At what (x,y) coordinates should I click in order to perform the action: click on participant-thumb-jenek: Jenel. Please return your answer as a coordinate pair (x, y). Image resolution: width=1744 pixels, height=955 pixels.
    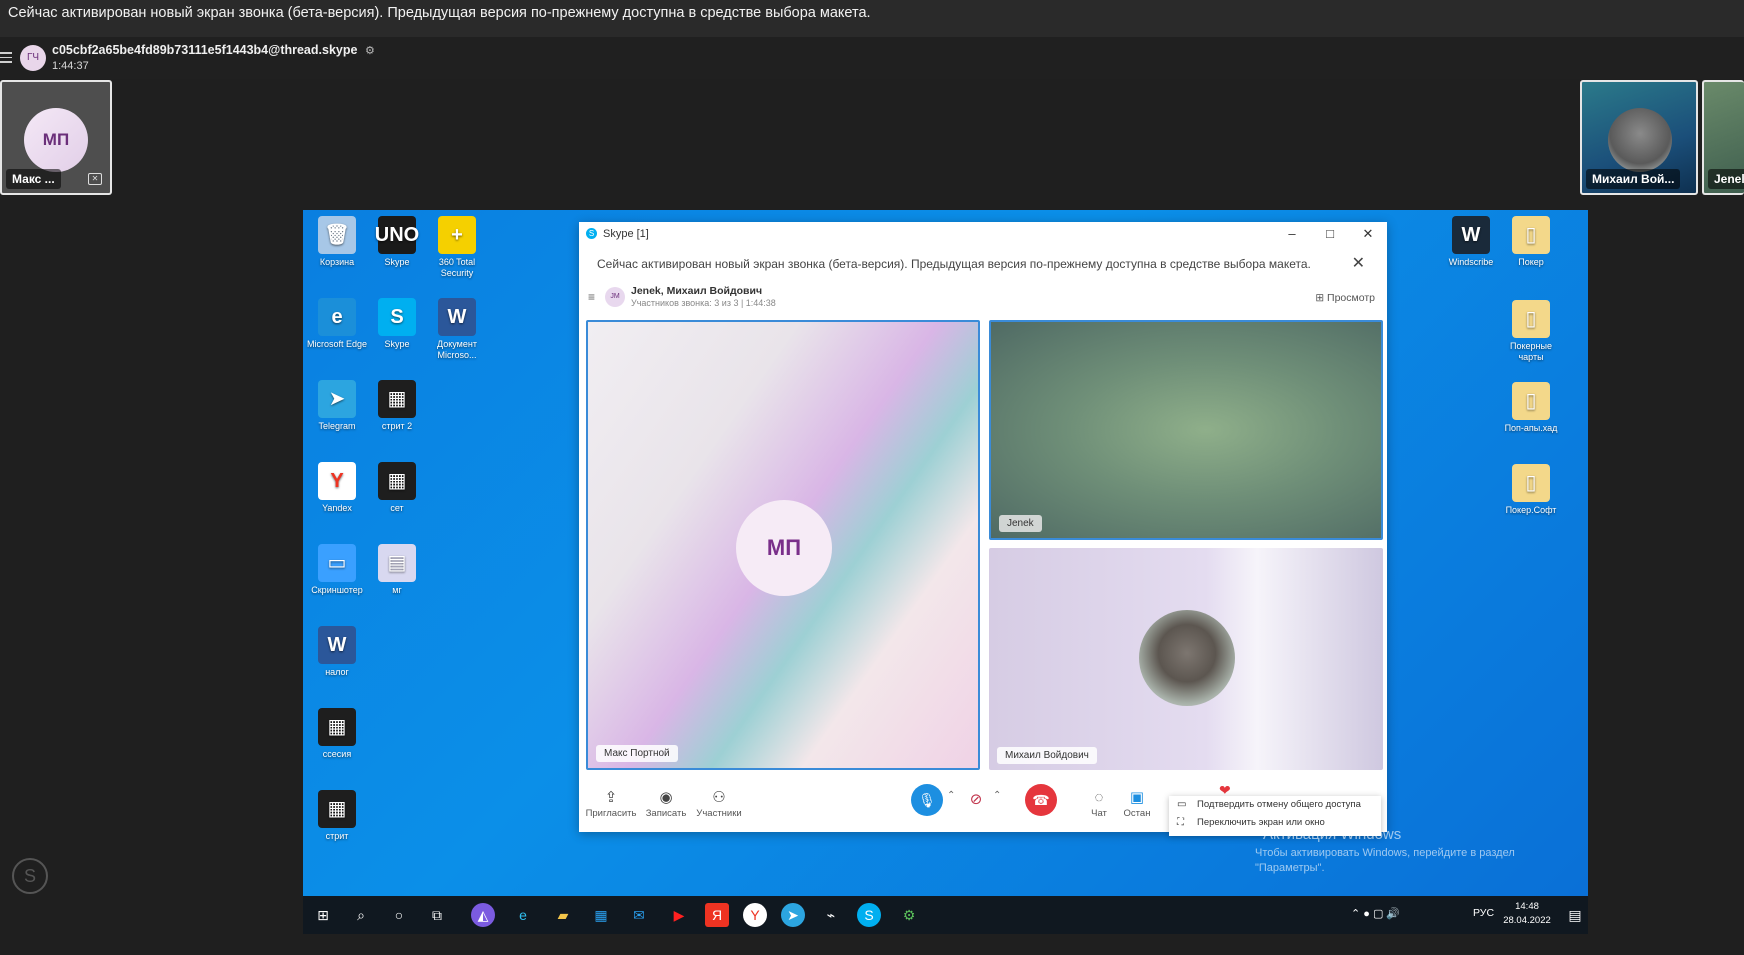
    Looking at the image, I should click on (1723, 137).